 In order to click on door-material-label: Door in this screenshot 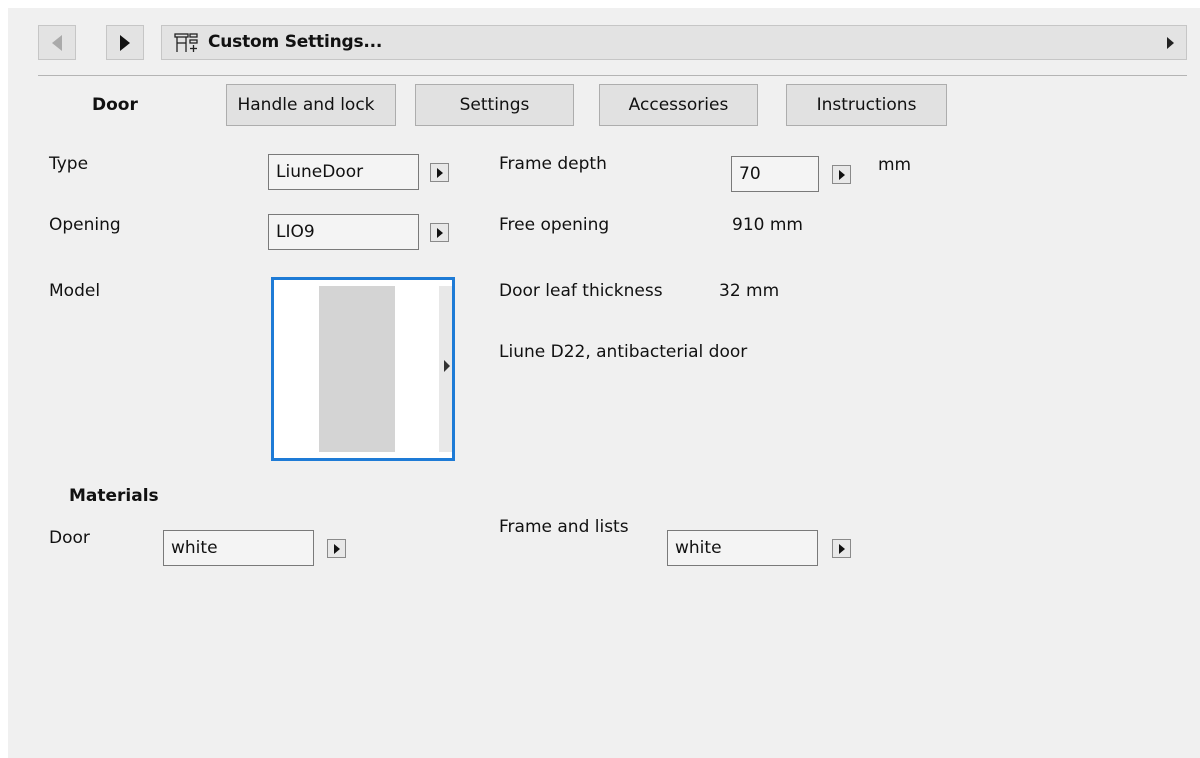, I will do `click(69, 538)`.